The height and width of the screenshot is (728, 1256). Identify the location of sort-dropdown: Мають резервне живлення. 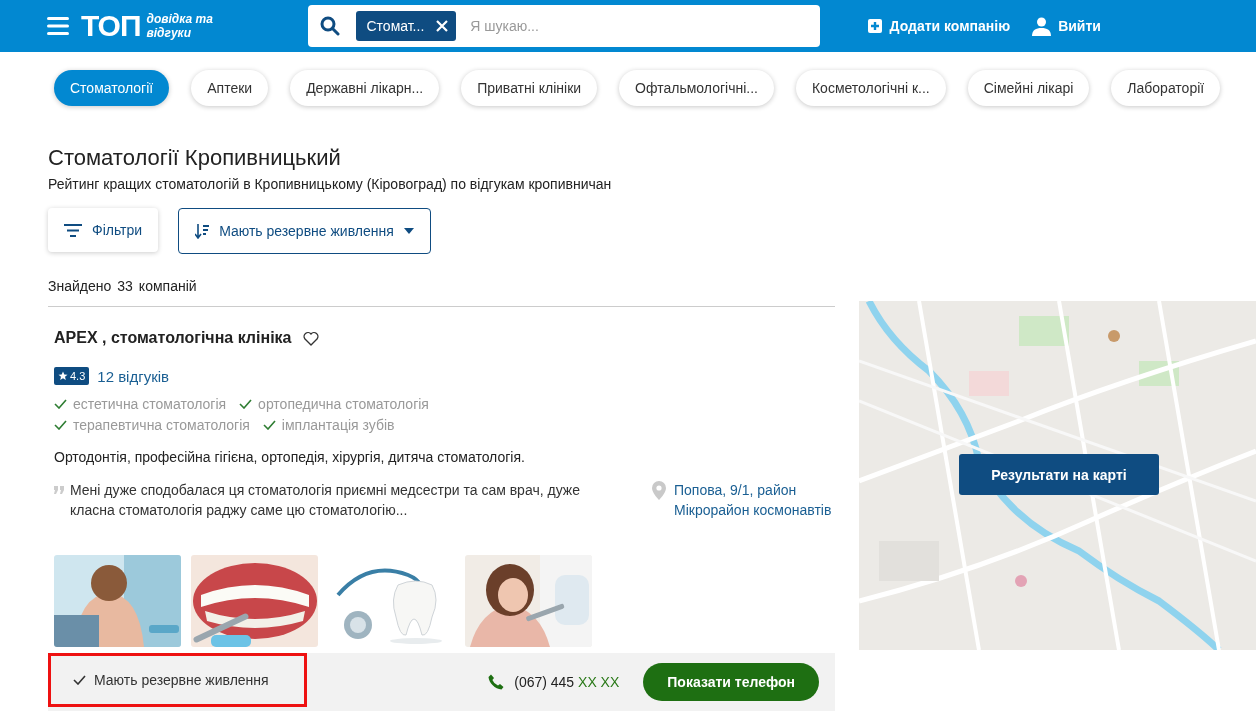
(304, 231).